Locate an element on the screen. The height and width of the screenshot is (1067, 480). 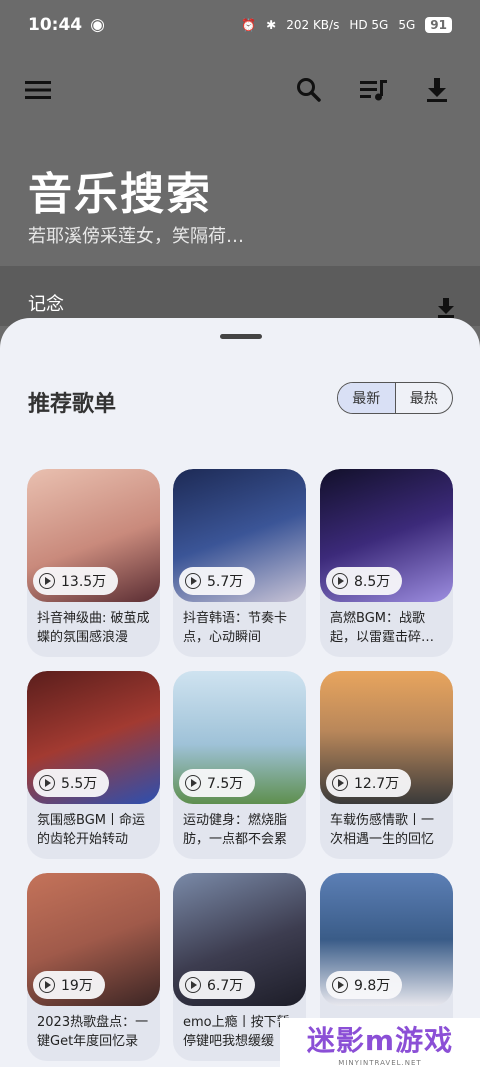
watermark-brand: 迷影m游戏 is located at coordinates (380, 1040).